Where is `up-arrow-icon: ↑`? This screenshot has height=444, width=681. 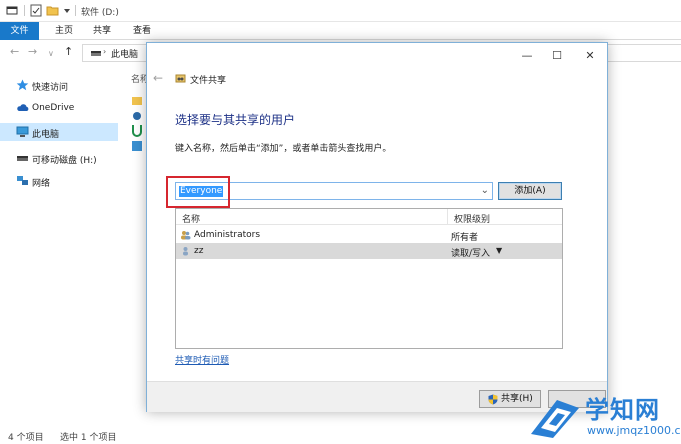
up-arrow-icon: ↑ is located at coordinates (68, 52).